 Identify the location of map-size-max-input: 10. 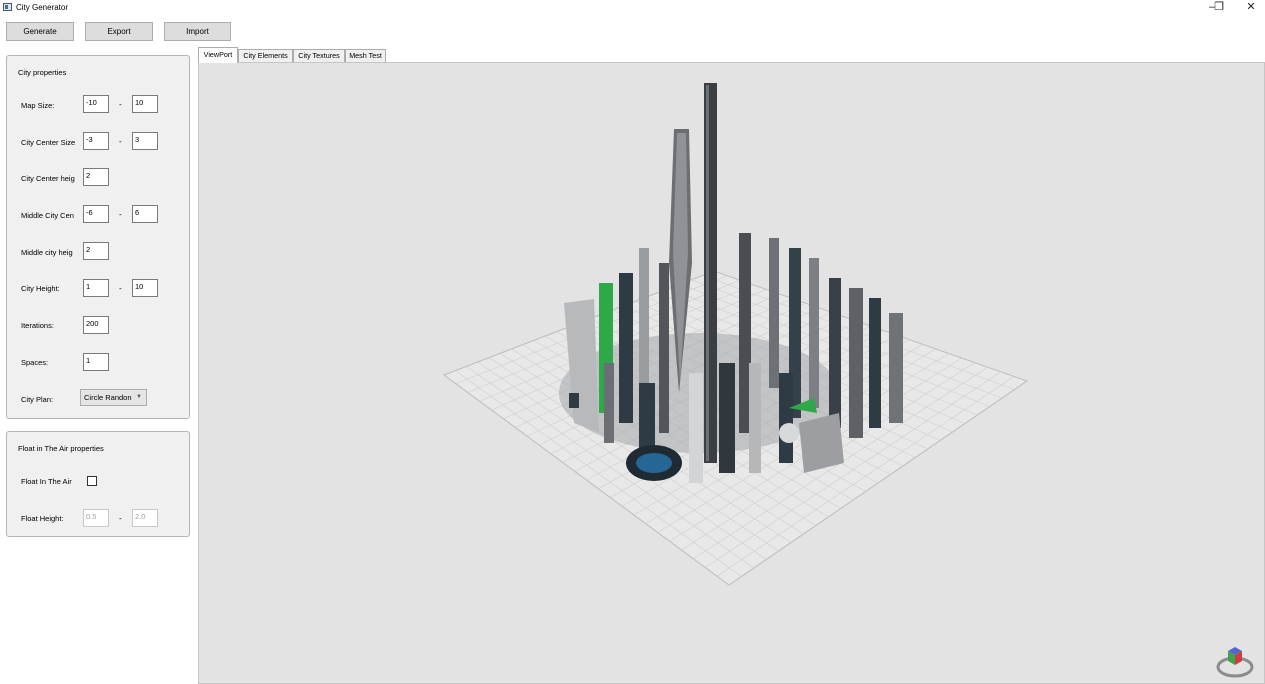
(145, 104).